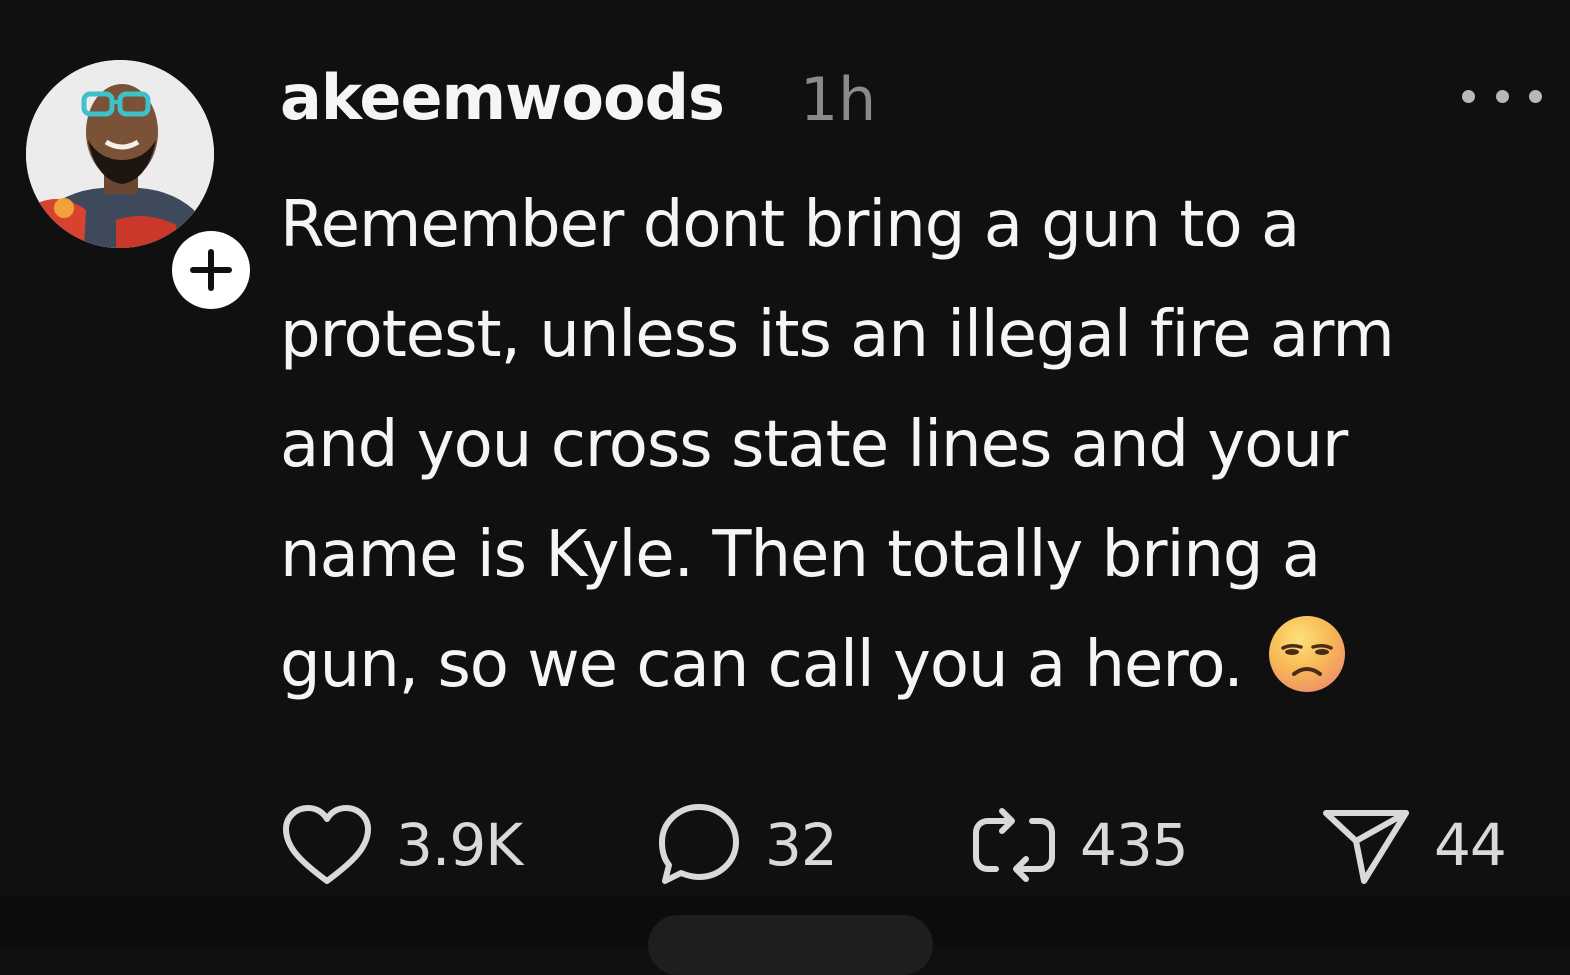 Image resolution: width=1570 pixels, height=975 pixels. I want to click on reply-button: 32, so click(746, 845).